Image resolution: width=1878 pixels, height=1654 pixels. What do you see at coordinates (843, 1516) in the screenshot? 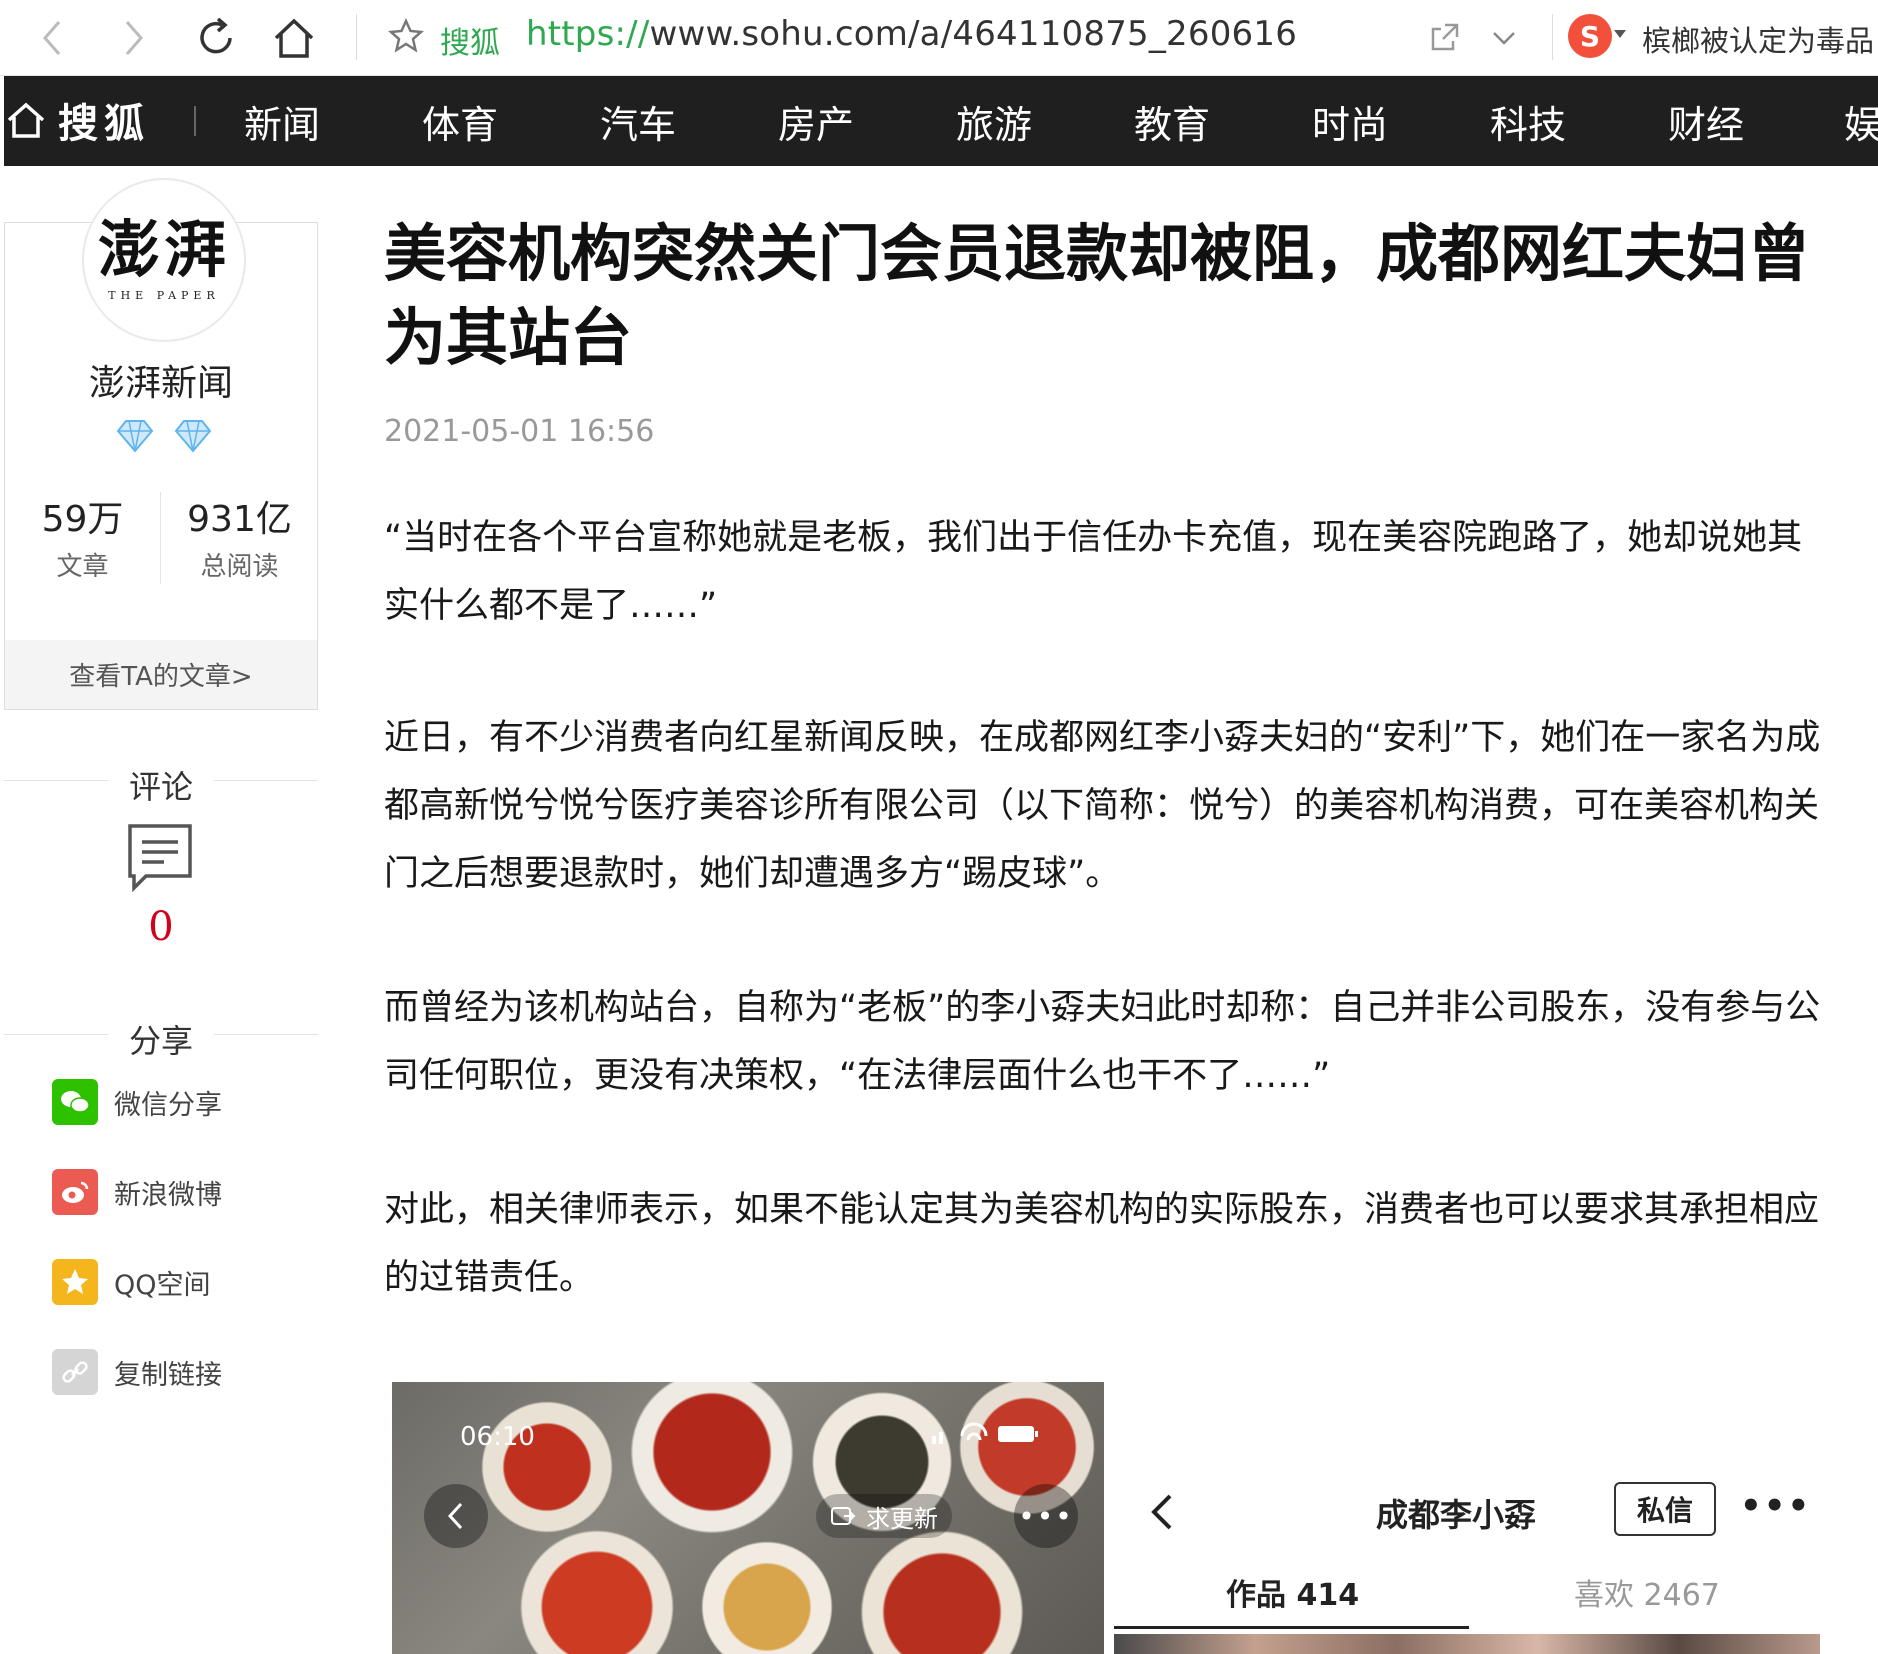
I see `update-icon` at bounding box center [843, 1516].